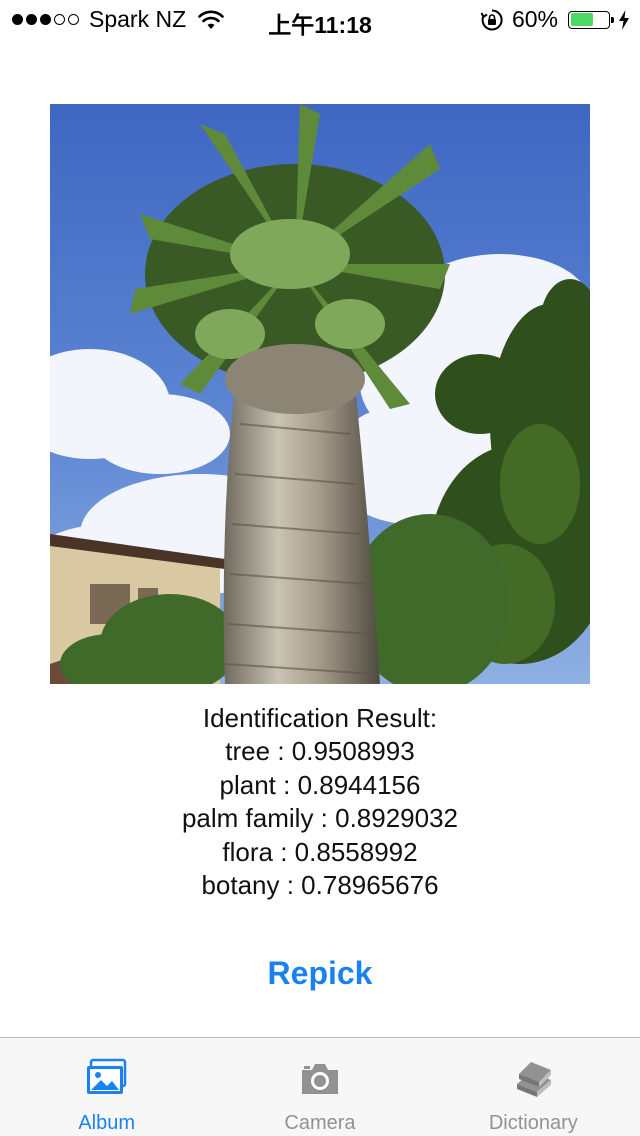  I want to click on battery-icon, so click(591, 19).